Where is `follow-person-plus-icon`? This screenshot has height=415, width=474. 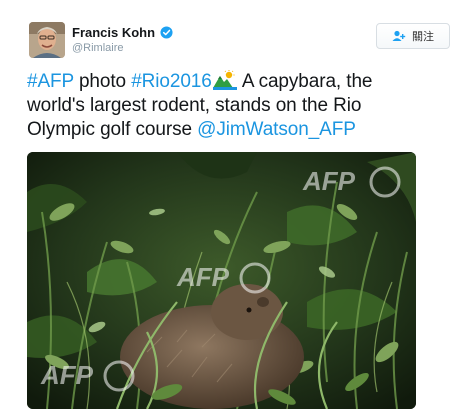 follow-person-plus-icon is located at coordinates (399, 35).